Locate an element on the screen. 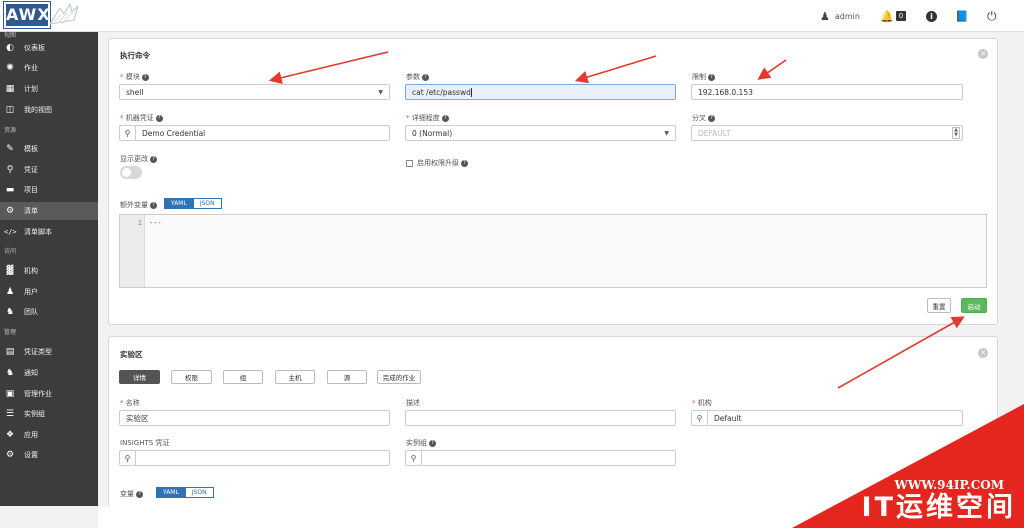 The width and height of the screenshot is (1024, 528). tab-groups: 组 is located at coordinates (243, 377).